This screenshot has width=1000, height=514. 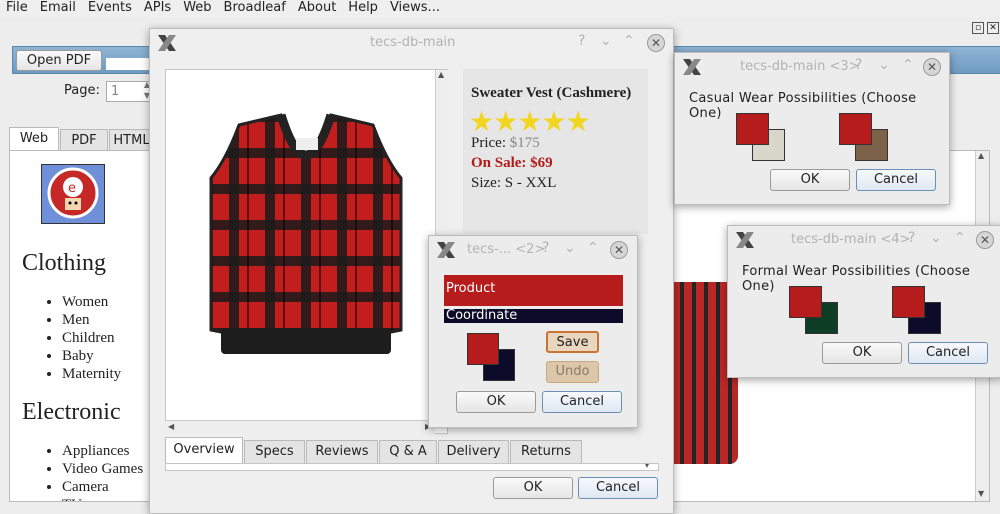 What do you see at coordinates (105, 356) in the screenshot?
I see `list-item: Baby` at bounding box center [105, 356].